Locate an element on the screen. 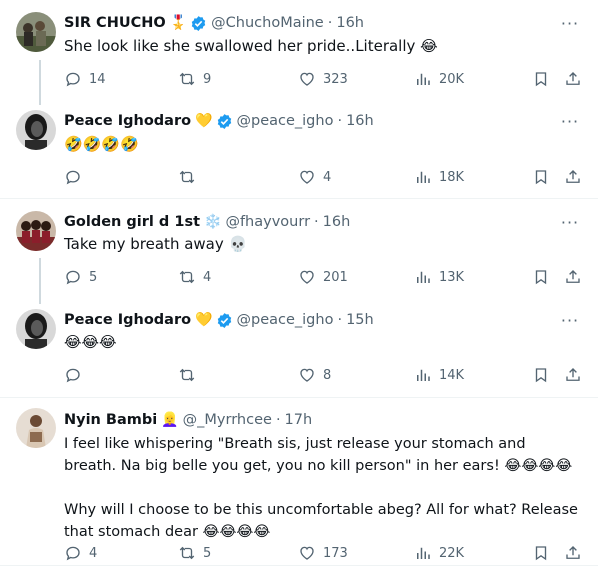 This screenshot has height=566, width=598. tweet-header: Nyin Bambi 👱‍♀️ @_Myrrhcee · 17h is located at coordinates (188, 420).